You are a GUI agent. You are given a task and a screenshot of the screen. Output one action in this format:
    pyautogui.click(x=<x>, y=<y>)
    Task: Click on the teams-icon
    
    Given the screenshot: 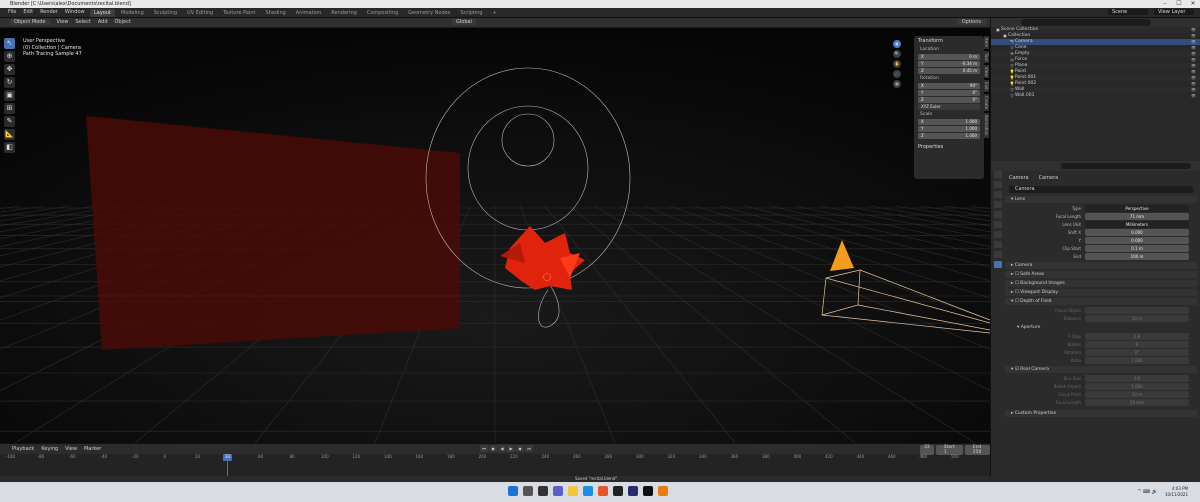 What is the action you would take?
    pyautogui.click(x=558, y=491)
    